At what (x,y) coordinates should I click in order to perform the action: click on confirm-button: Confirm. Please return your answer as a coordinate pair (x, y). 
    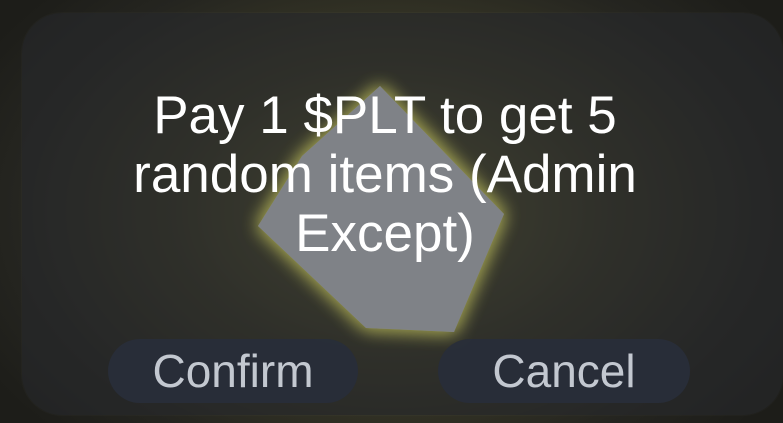
    Looking at the image, I should click on (233, 371).